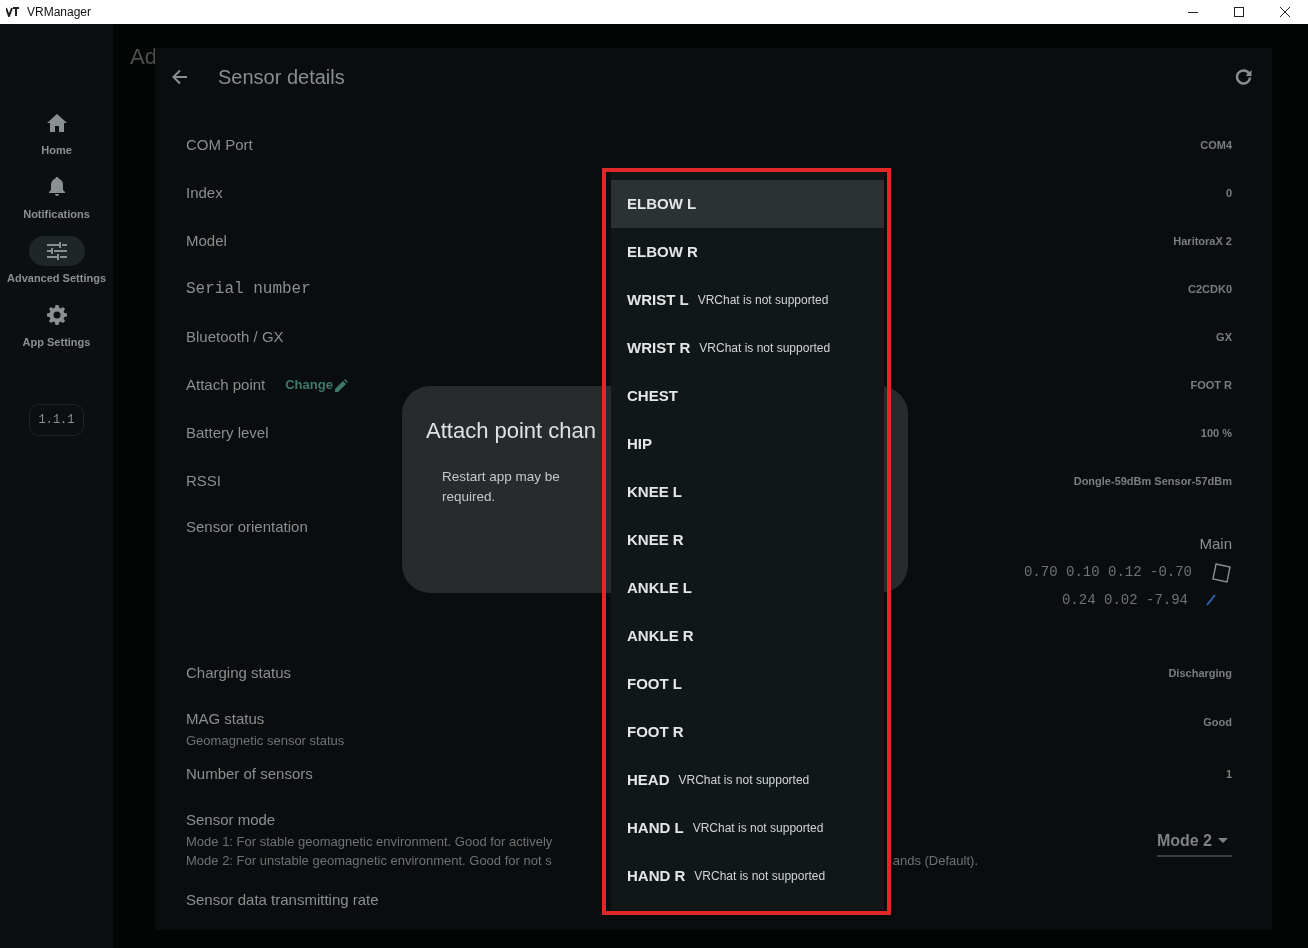 The image size is (1308, 948). What do you see at coordinates (747, 636) in the screenshot?
I see `menu-item: ANKLE R` at bounding box center [747, 636].